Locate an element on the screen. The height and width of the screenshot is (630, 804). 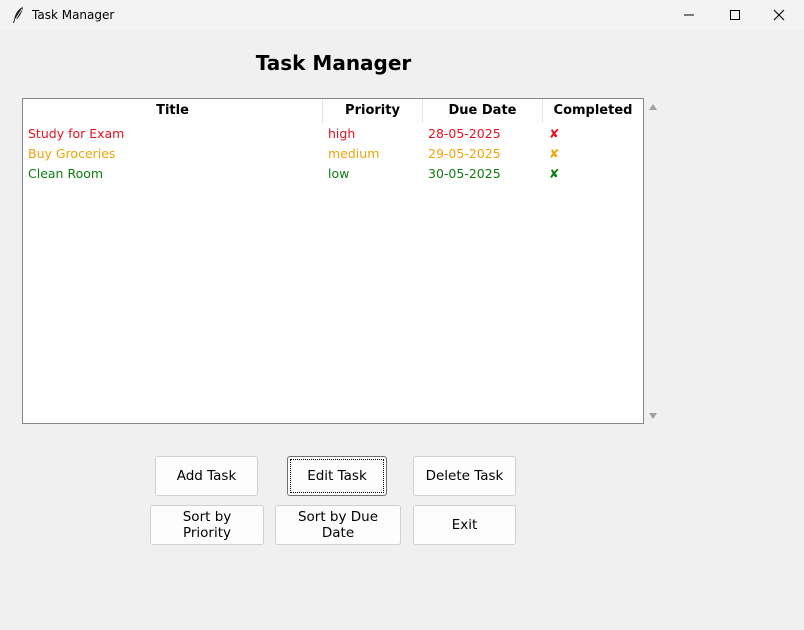
maximize-icon is located at coordinates (735, 15).